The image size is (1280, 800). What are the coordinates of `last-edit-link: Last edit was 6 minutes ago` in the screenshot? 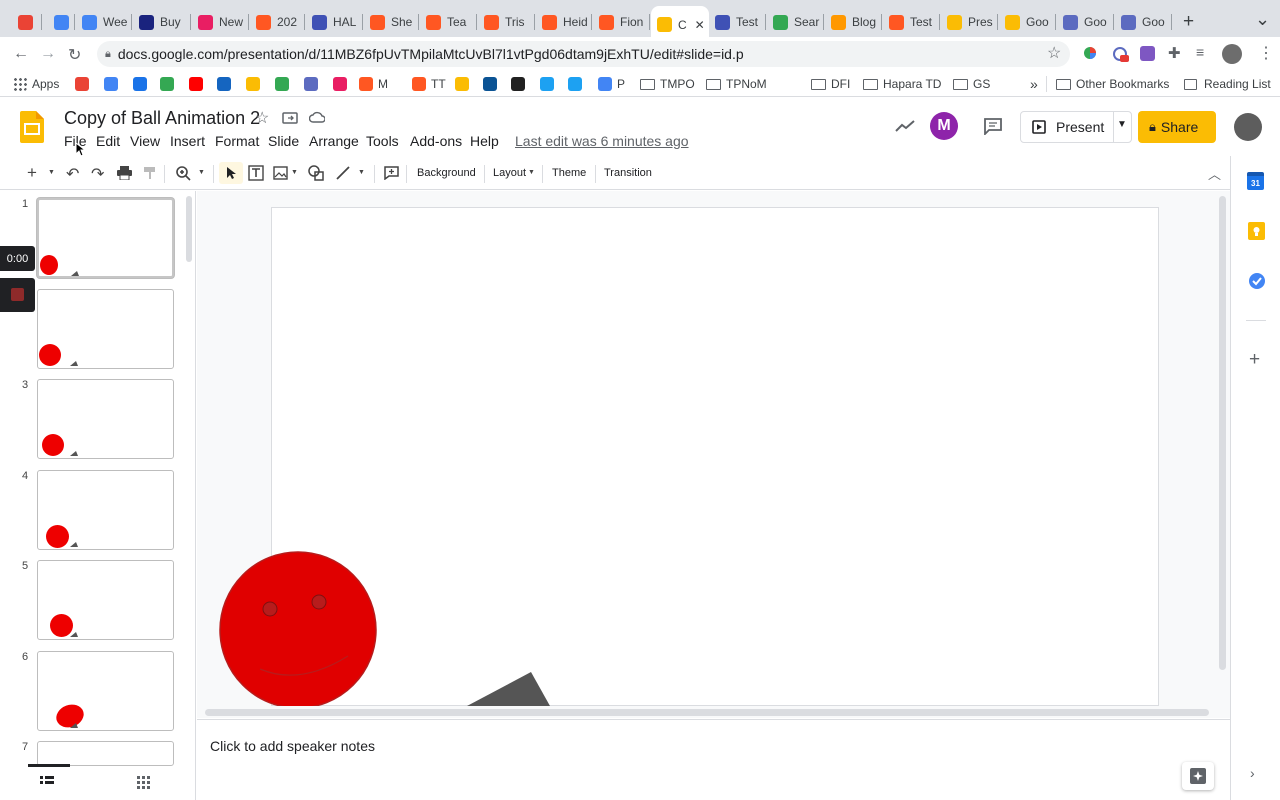 It's located at (602, 141).